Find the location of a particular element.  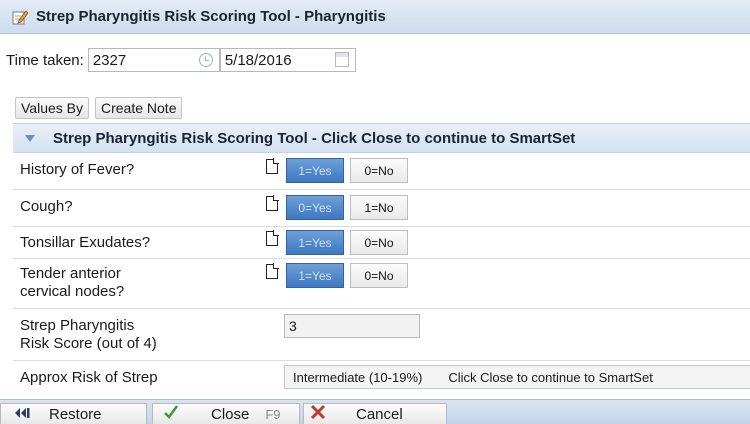

date-value: 5/18/2016 is located at coordinates (258, 60).